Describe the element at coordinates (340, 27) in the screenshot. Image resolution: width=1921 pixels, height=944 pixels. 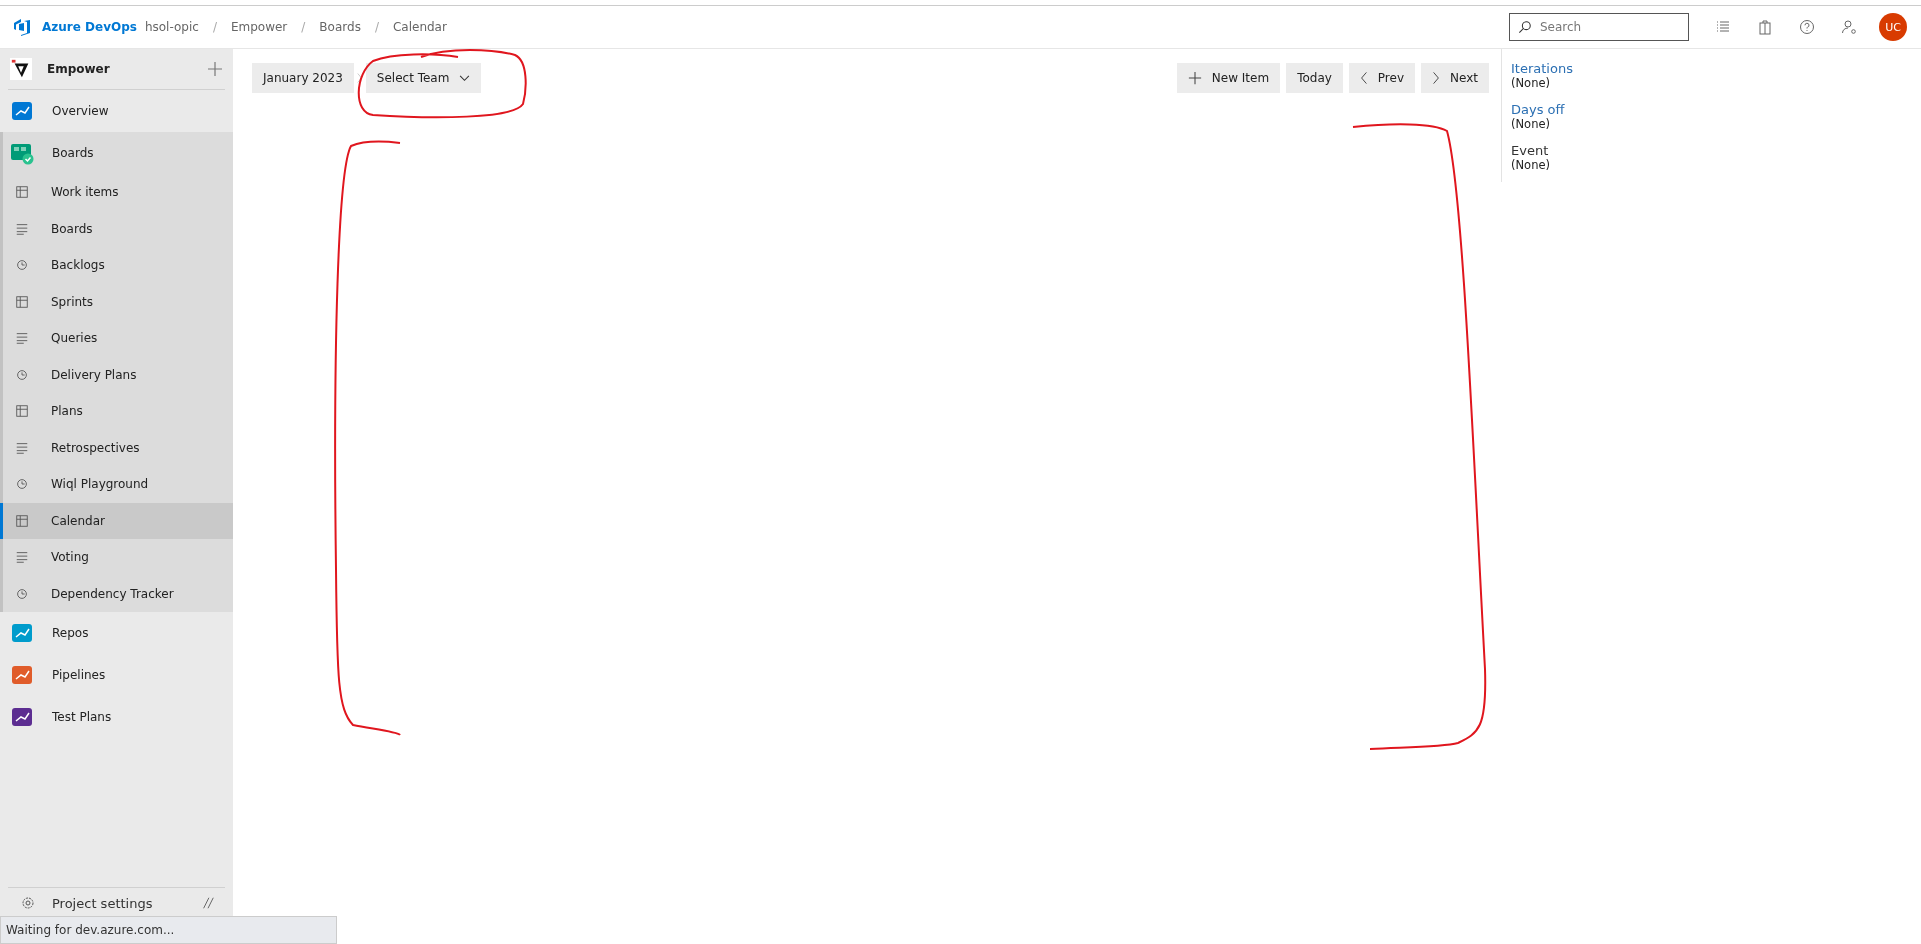
I see `breadcrumb-link: Boards` at that location.